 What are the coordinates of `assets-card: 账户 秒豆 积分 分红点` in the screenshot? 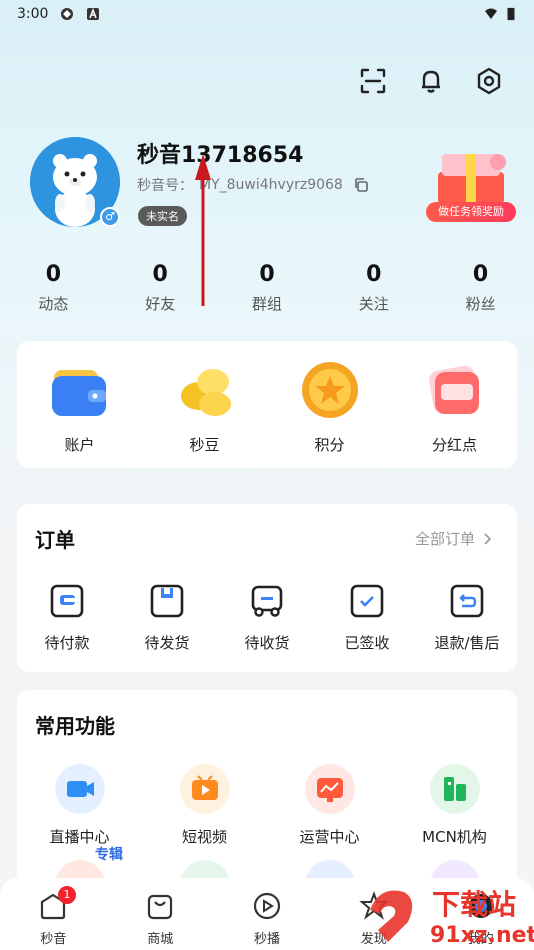 It's located at (267, 404).